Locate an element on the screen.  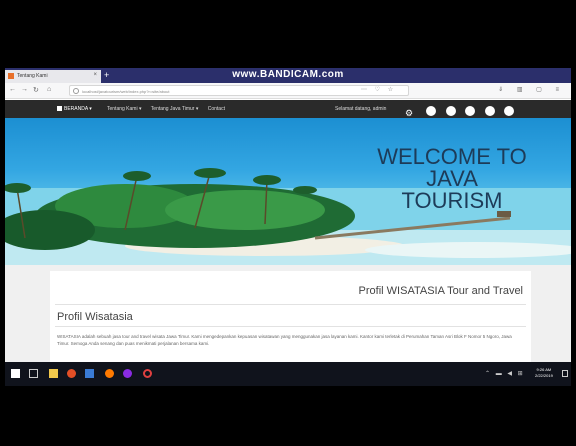
photoshop-icon is located at coordinates (127, 373).